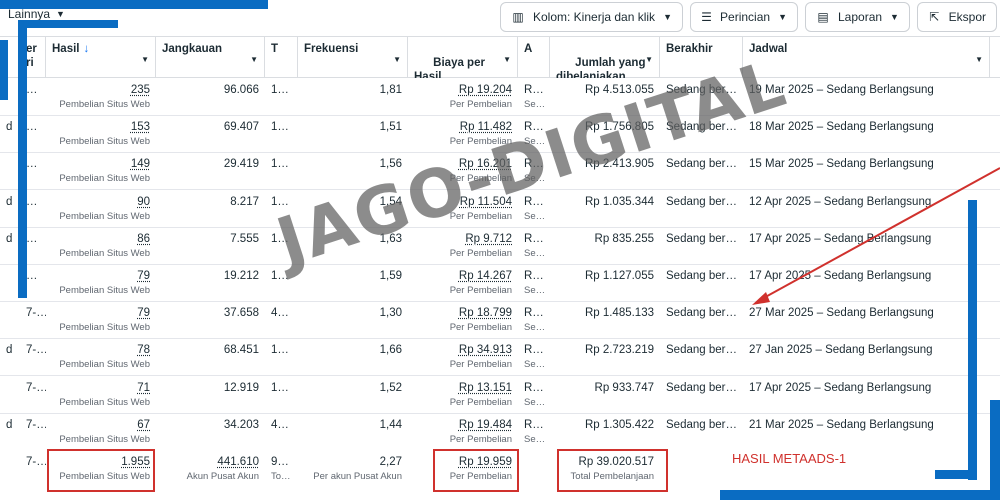 The image size is (1000, 500). What do you see at coordinates (612, 470) in the screenshot?
I see `highlight-jumlah` at bounding box center [612, 470].